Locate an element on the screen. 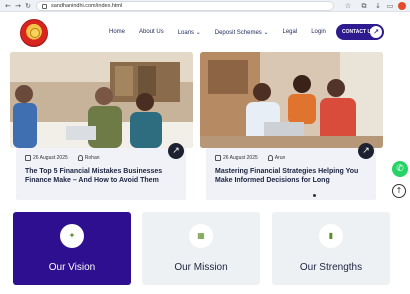  feature-icon-badge: ▦ is located at coordinates (201, 236).